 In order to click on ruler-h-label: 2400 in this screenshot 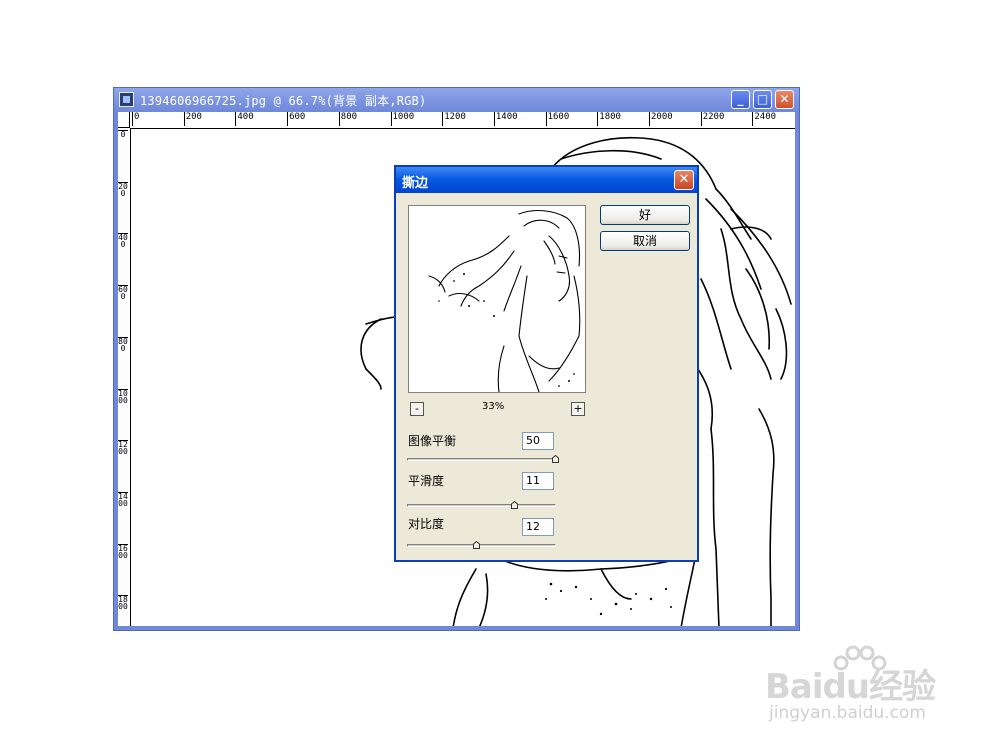, I will do `click(764, 119)`.